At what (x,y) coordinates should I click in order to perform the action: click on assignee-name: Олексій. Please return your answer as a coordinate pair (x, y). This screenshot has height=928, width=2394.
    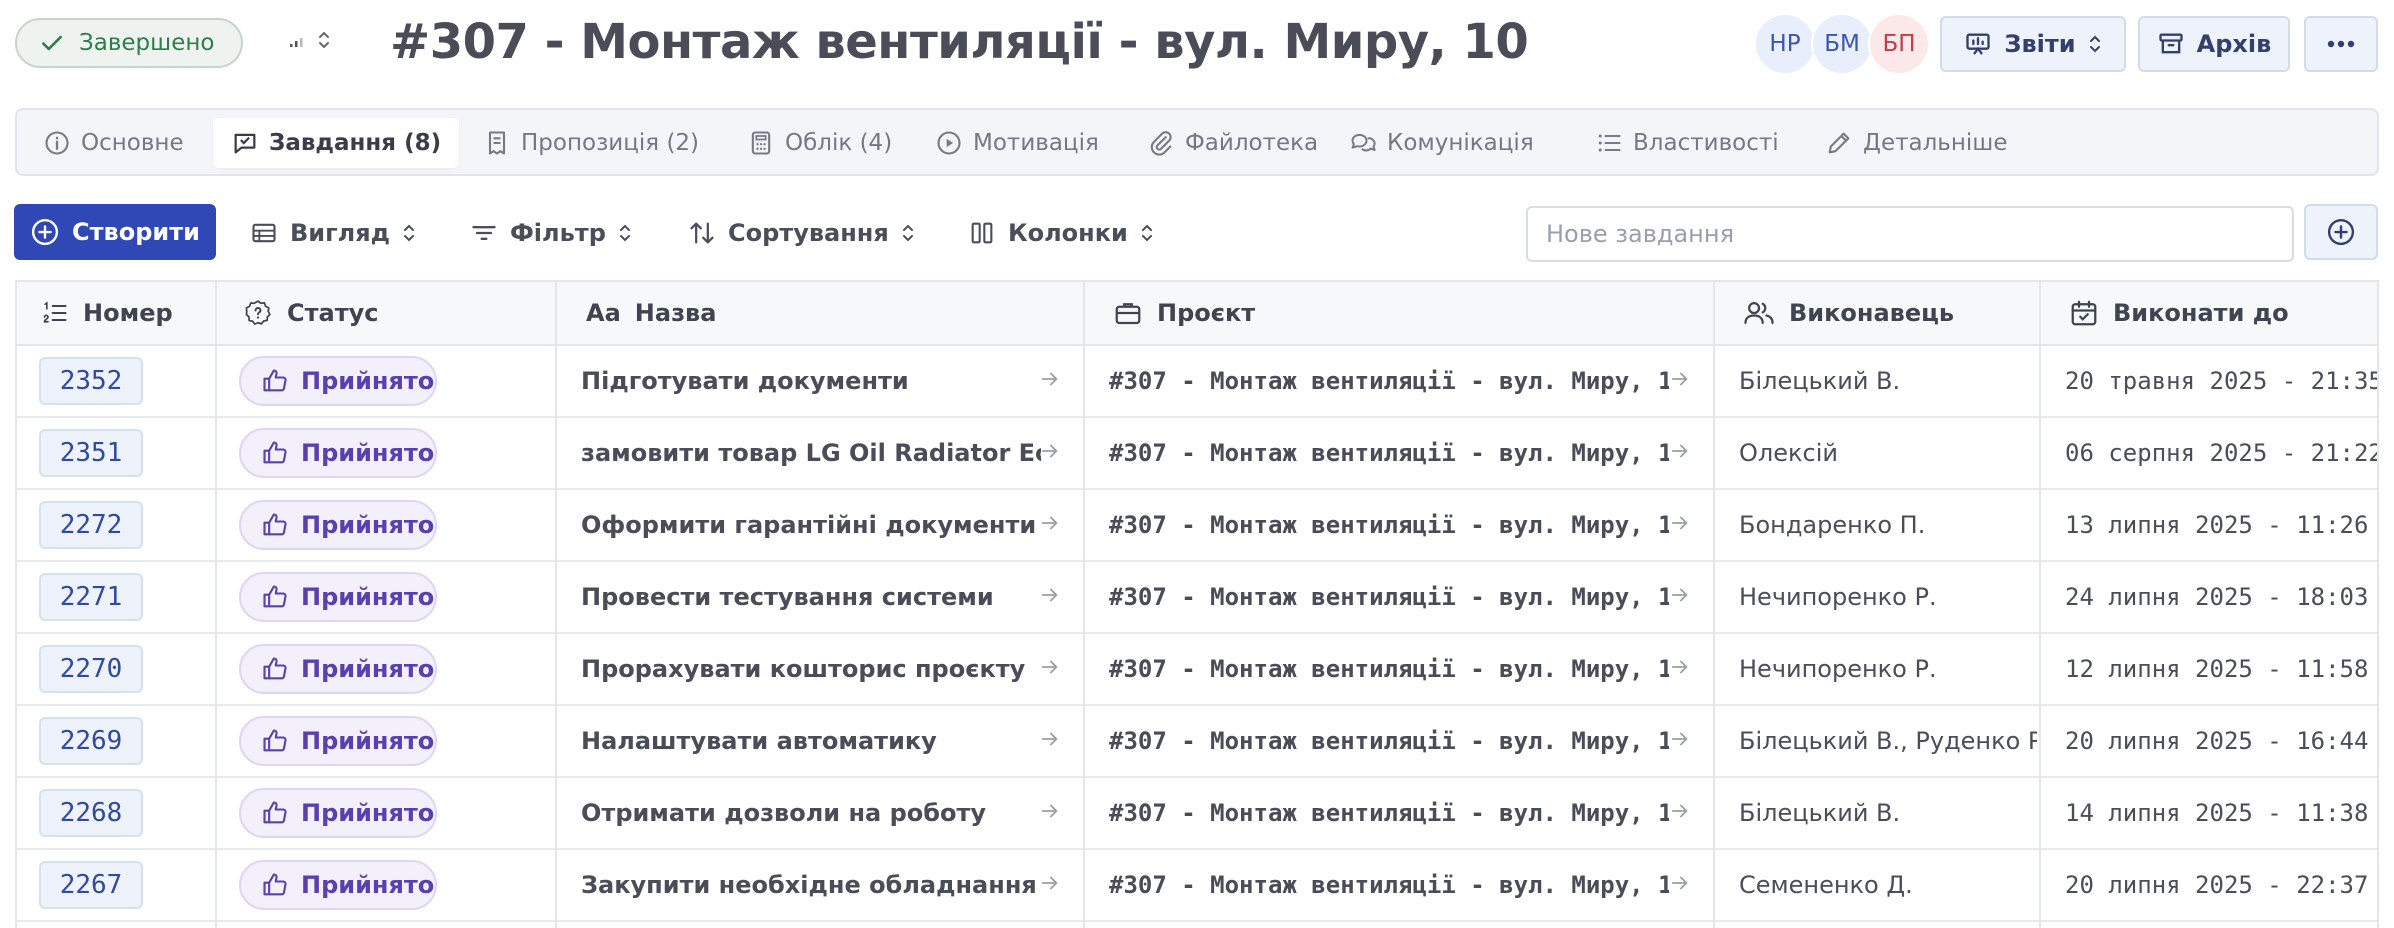
    Looking at the image, I should click on (1888, 453).